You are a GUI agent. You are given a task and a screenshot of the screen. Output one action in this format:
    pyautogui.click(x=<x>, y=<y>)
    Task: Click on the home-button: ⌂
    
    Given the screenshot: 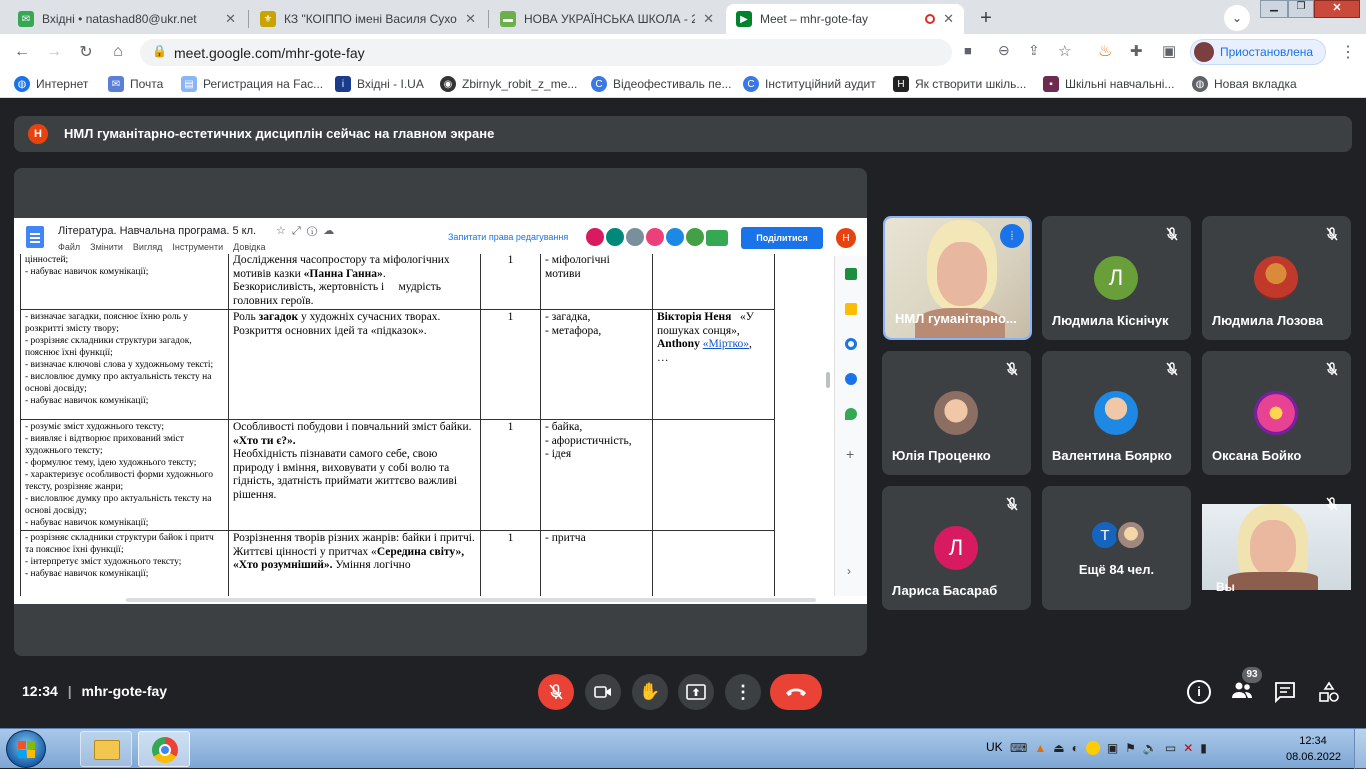 What is the action you would take?
    pyautogui.click(x=118, y=52)
    